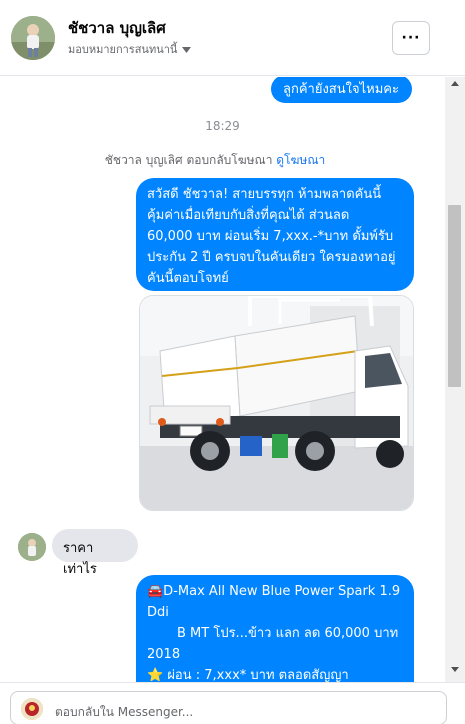 This screenshot has width=465, height=724. I want to click on outgoing-message: ลูกค้ายังสนใจไหมคะ, so click(341, 90).